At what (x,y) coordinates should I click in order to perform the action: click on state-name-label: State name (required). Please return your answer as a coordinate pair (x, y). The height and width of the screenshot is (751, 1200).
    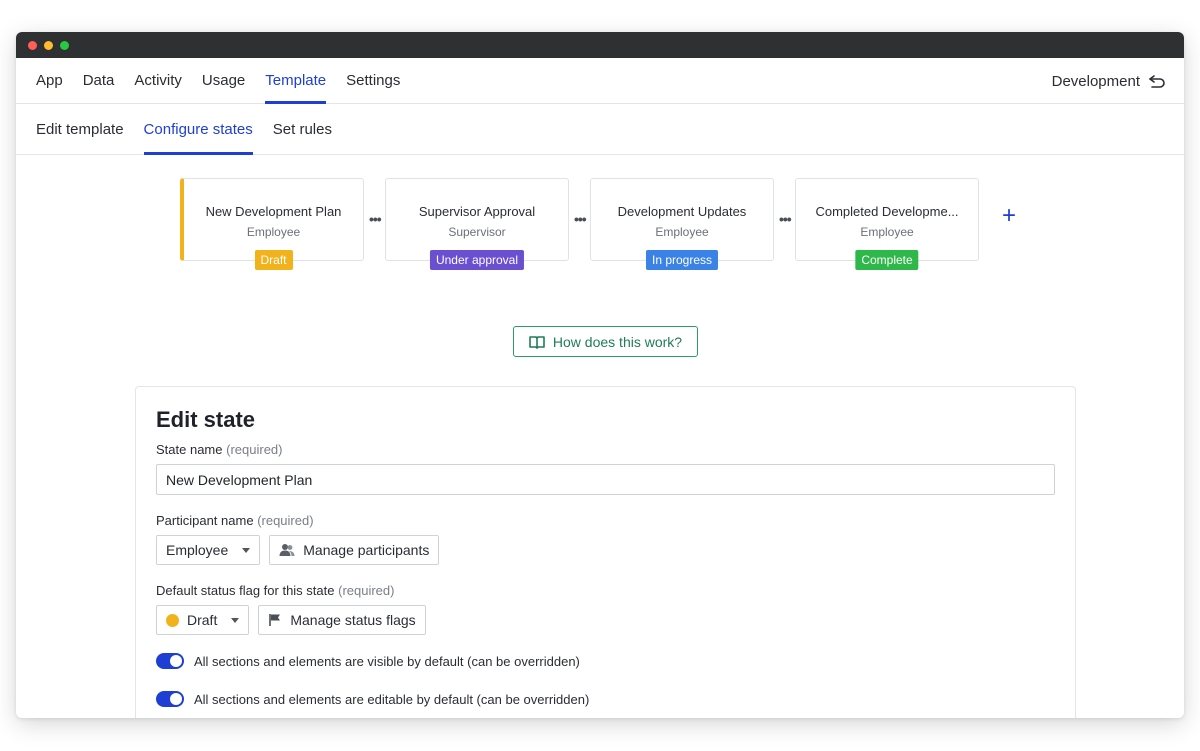
    Looking at the image, I should click on (605, 449).